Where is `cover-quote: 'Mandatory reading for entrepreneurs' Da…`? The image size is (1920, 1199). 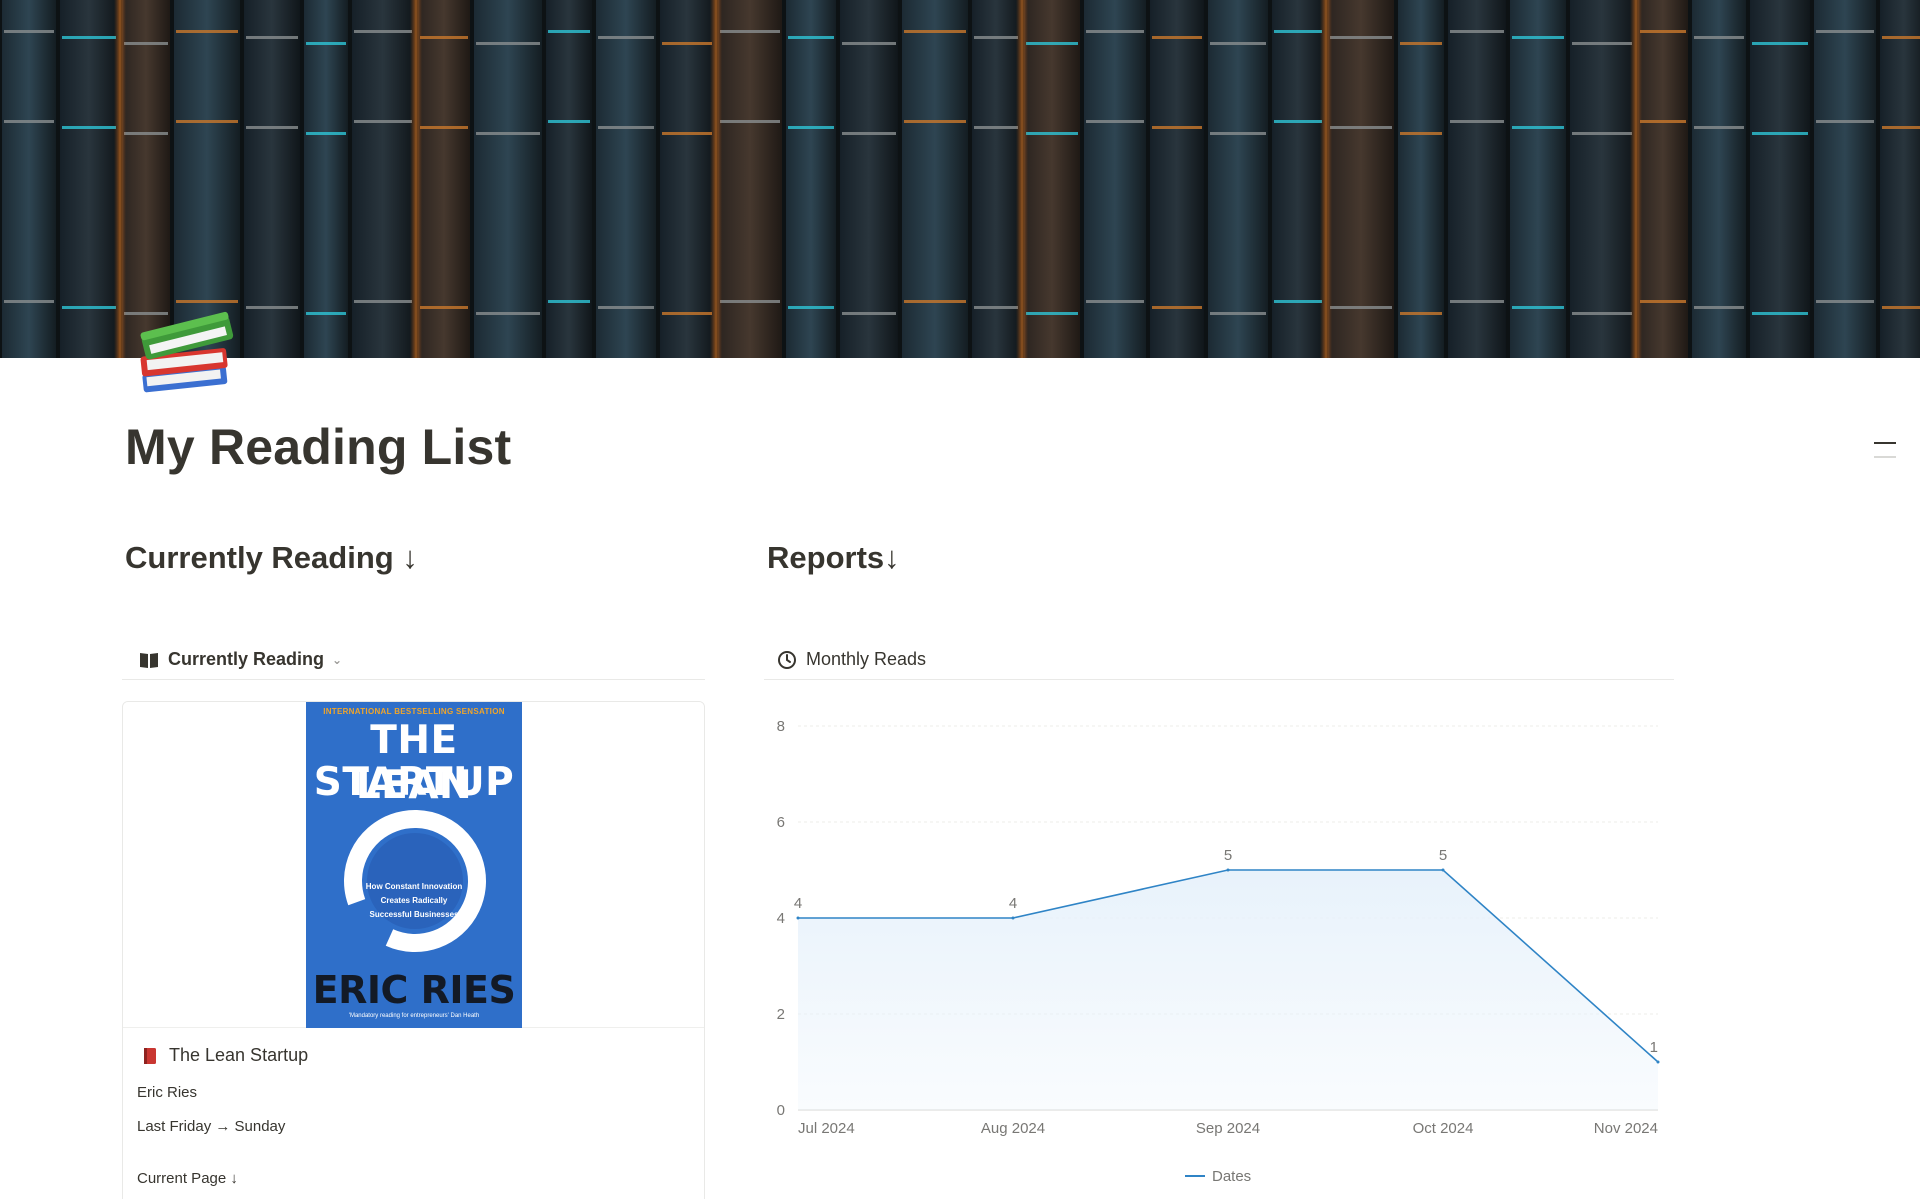
cover-quote: 'Mandatory reading for entrepreneurs' Da… is located at coordinates (414, 1016).